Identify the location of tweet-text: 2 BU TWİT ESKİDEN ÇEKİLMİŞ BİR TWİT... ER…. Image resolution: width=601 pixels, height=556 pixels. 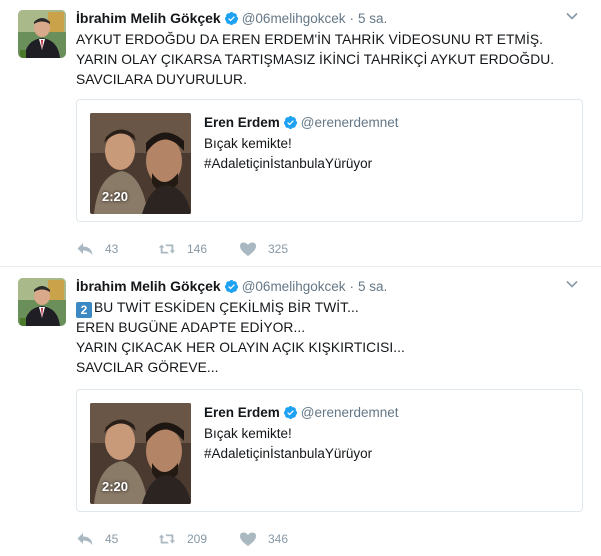
(331, 338).